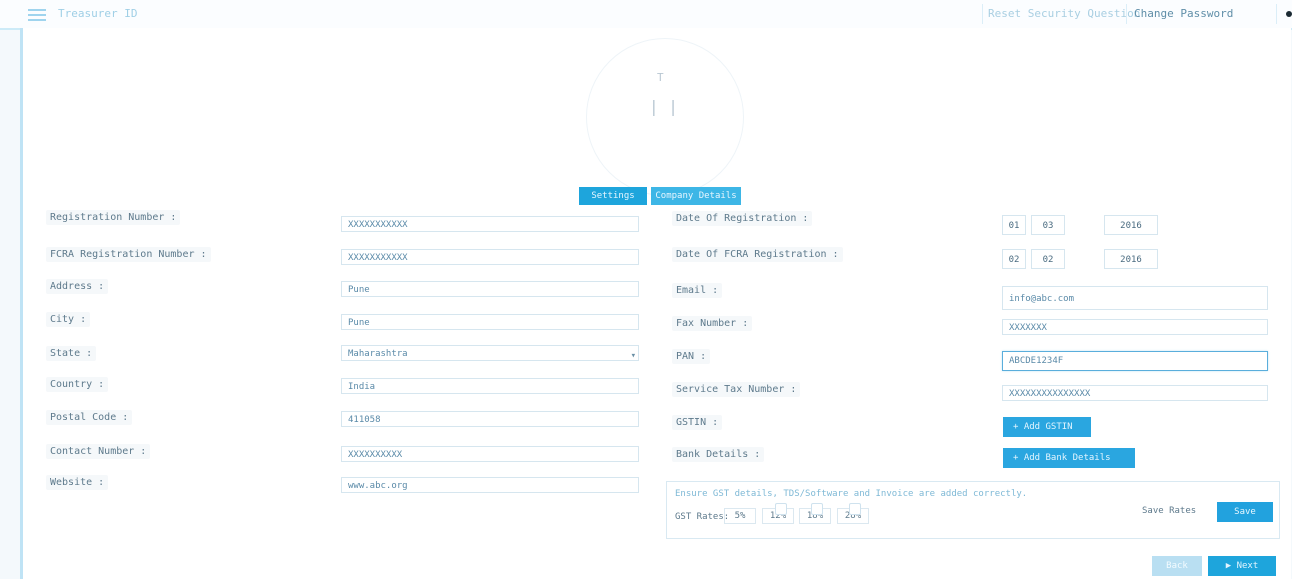 This screenshot has width=1292, height=579. What do you see at coordinates (736, 389) in the screenshot?
I see `service-tax-label: Service Tax Number :` at bounding box center [736, 389].